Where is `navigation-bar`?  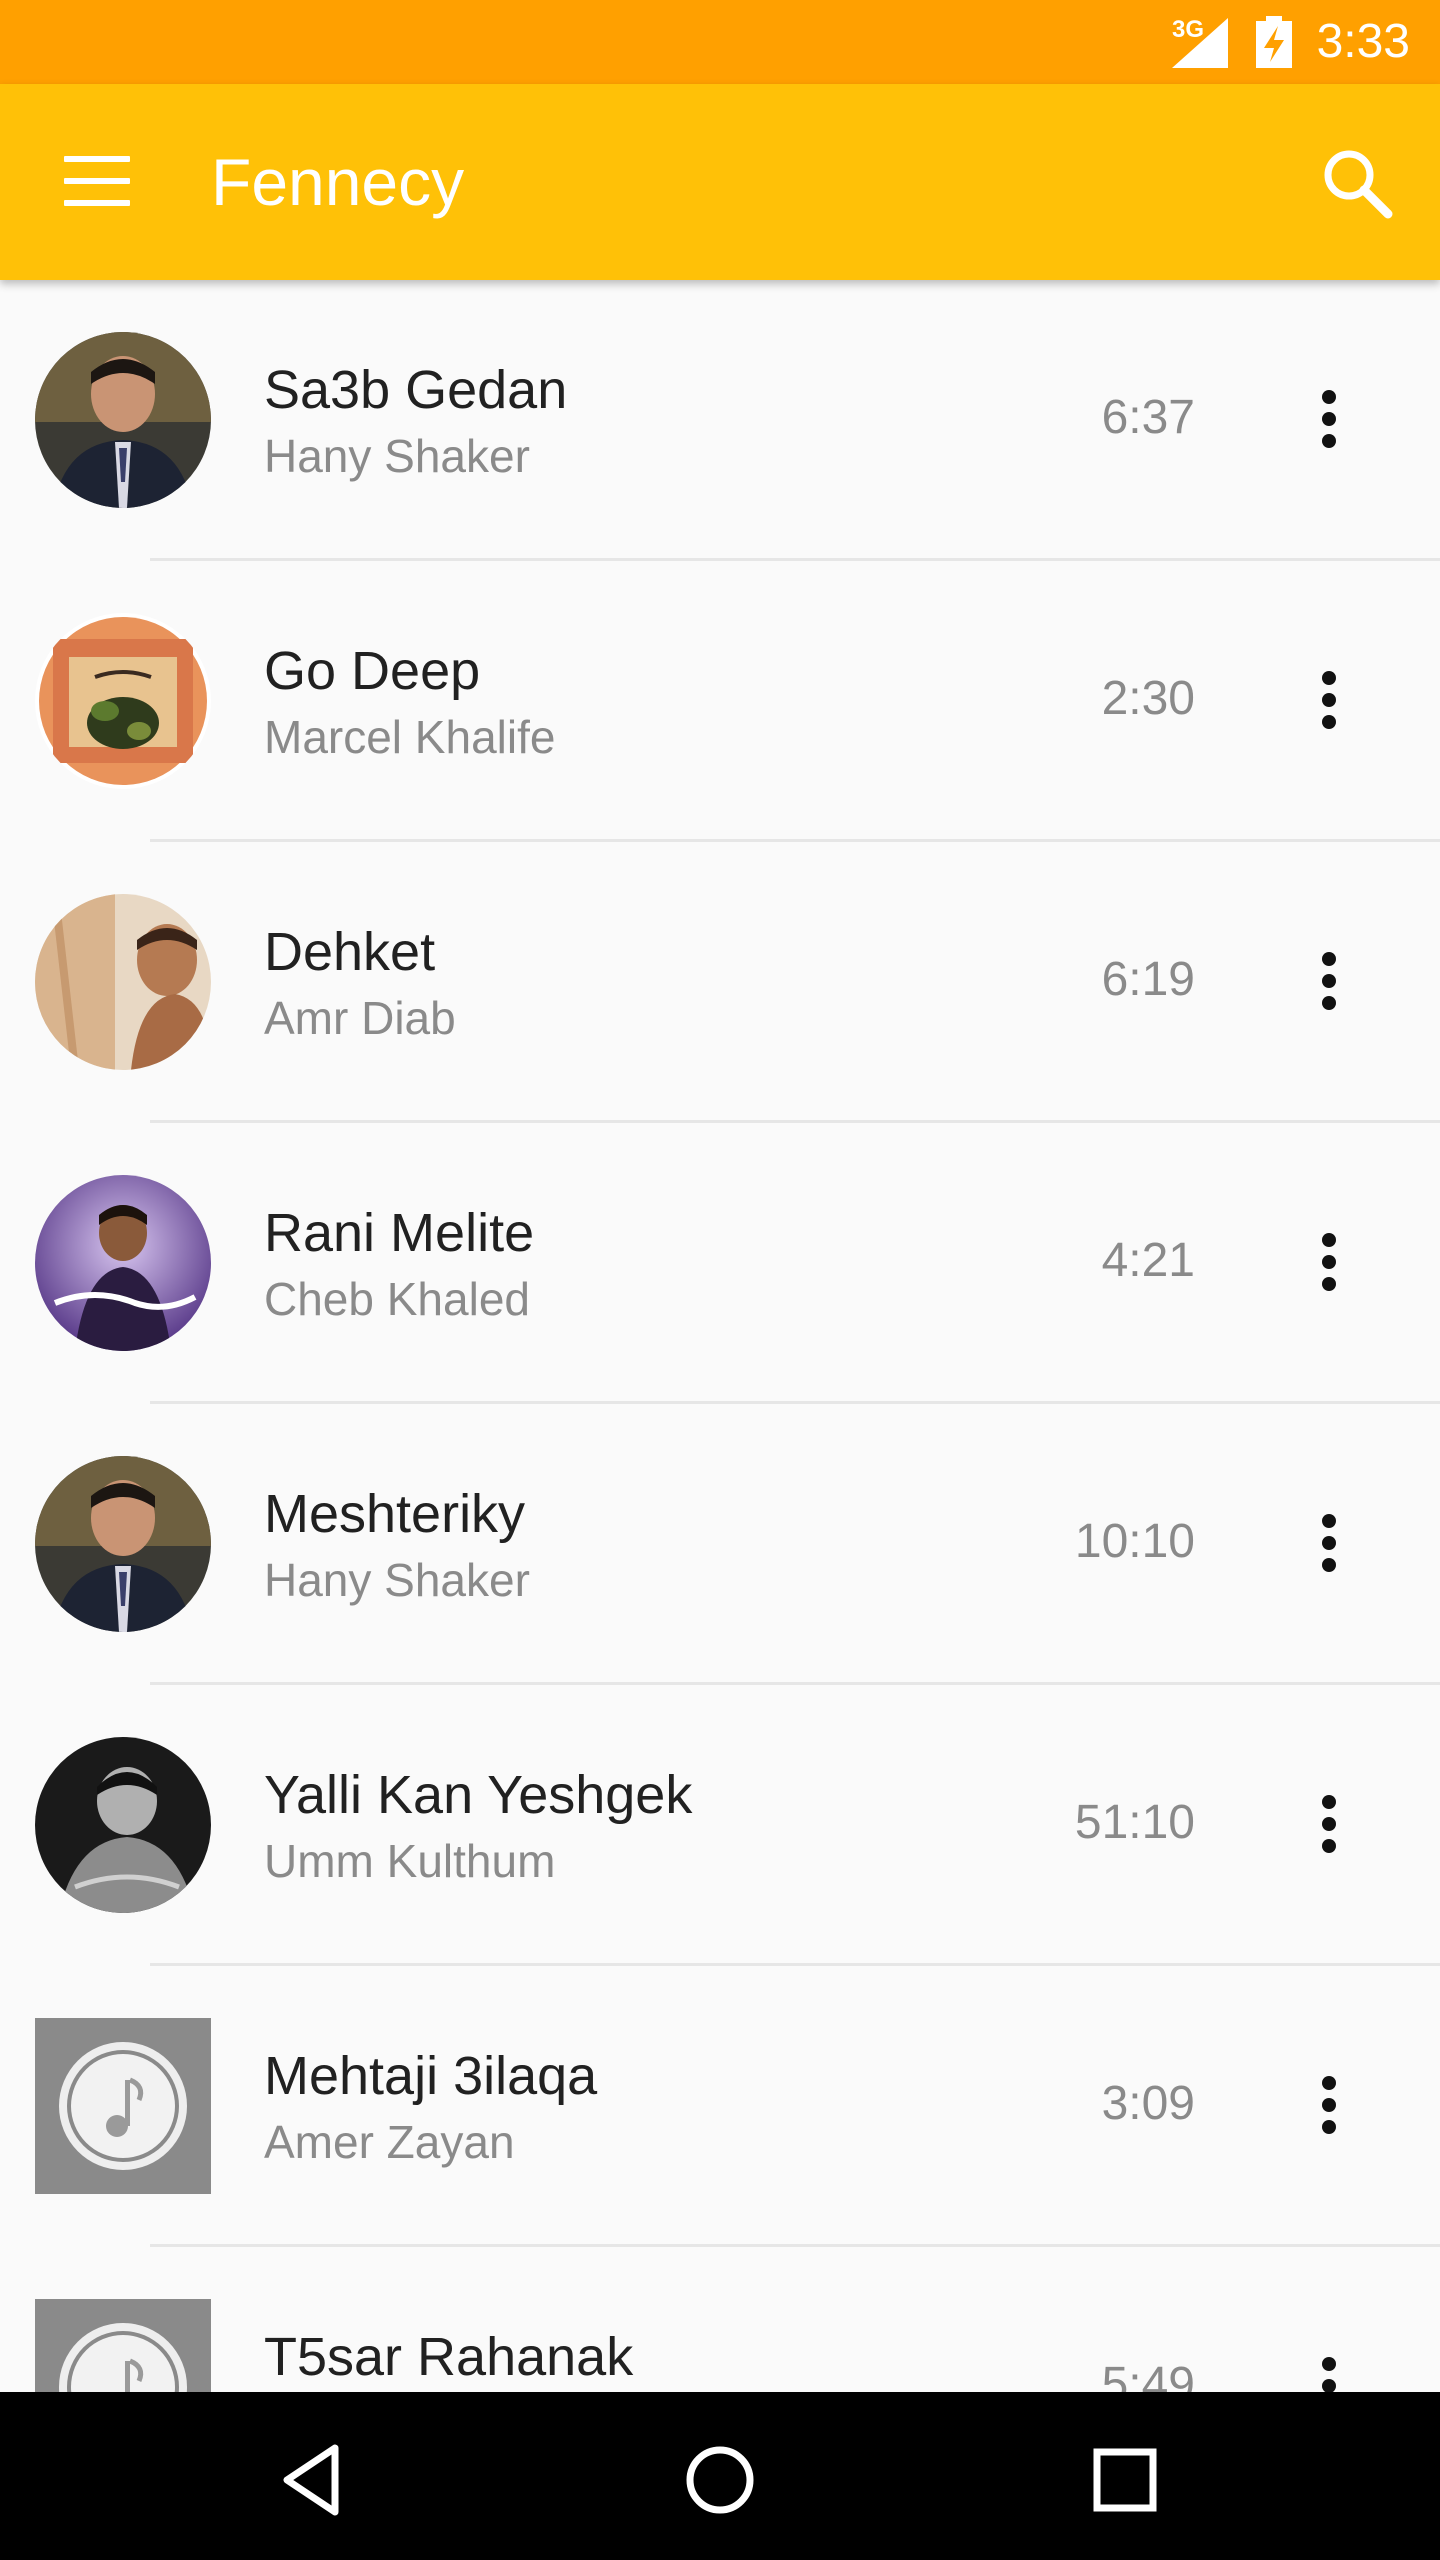
navigation-bar is located at coordinates (720, 2476).